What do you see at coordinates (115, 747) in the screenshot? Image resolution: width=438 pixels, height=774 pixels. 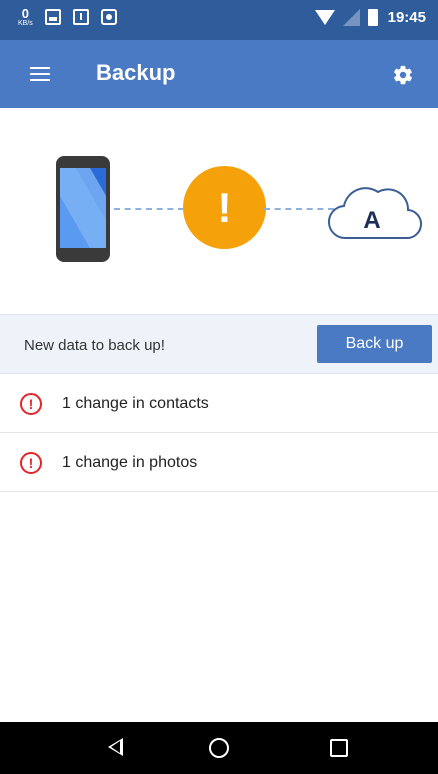 I see `back-icon` at bounding box center [115, 747].